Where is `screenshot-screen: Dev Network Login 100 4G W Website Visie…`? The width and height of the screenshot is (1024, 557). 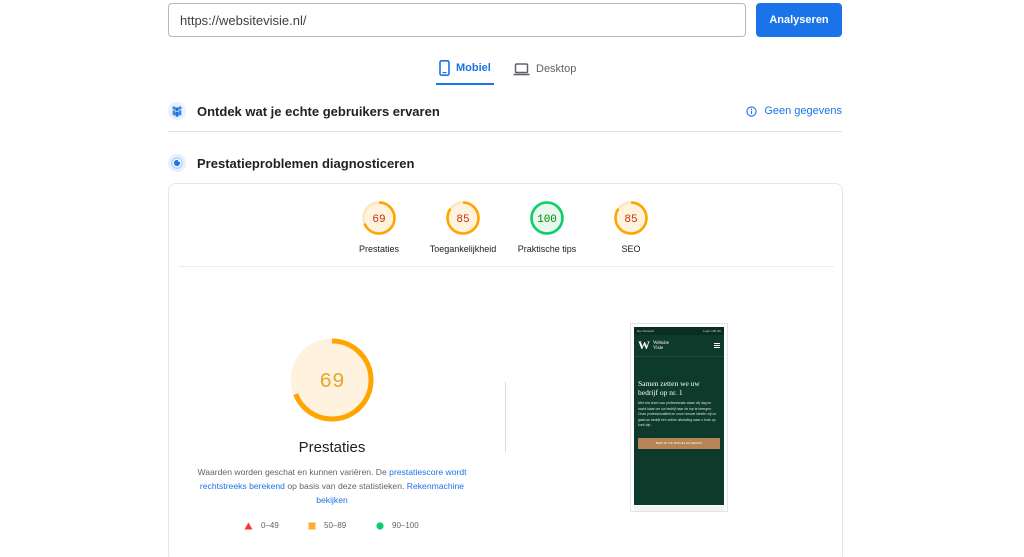 screenshot-screen: Dev Network Login 100 4G W Website Visie… is located at coordinates (679, 416).